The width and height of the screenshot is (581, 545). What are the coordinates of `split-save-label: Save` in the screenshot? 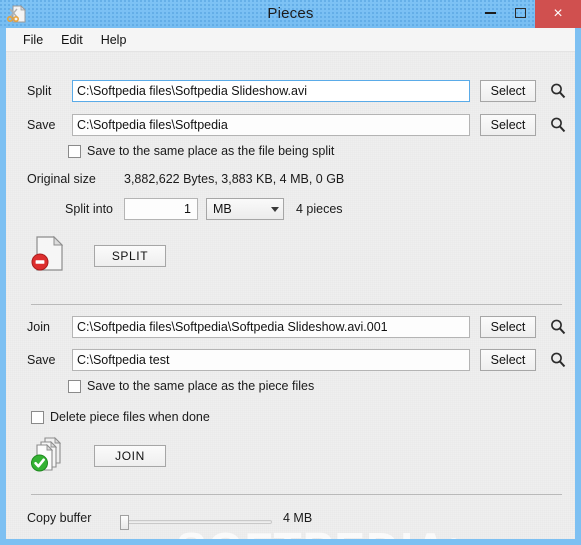 It's located at (41, 125).